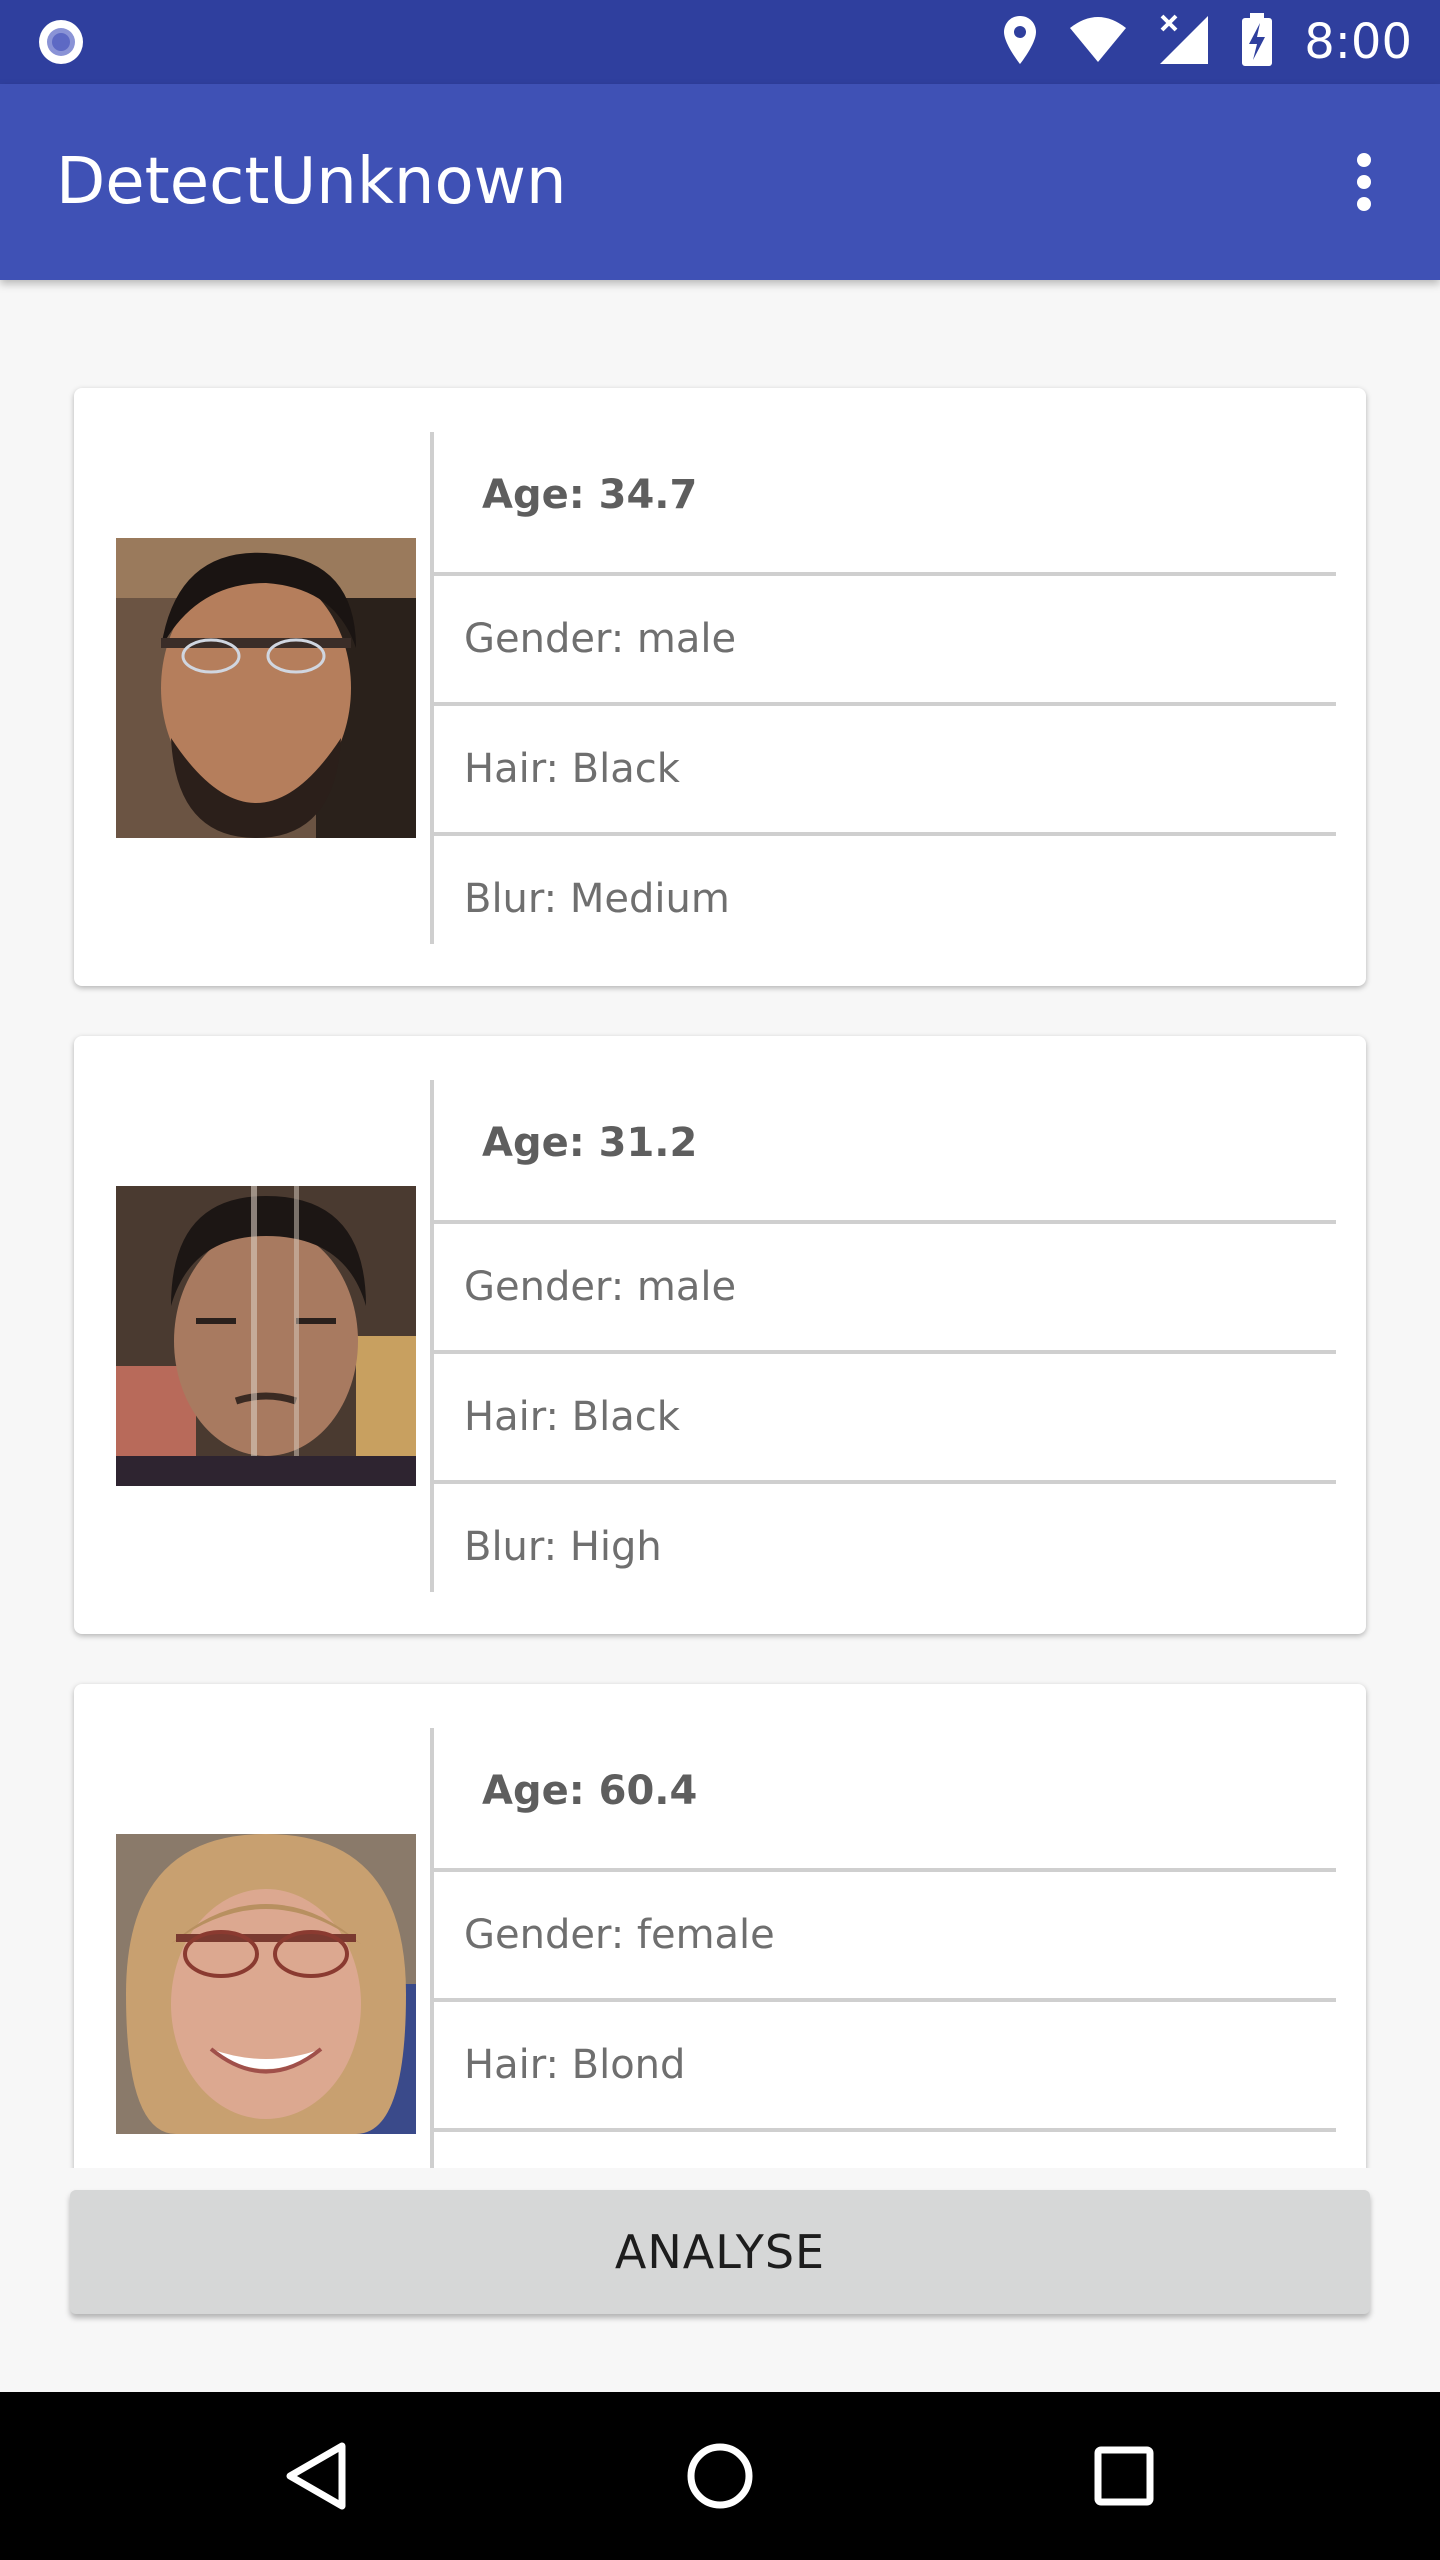  I want to click on analyse-button: ANALYSE, so click(720, 2252).